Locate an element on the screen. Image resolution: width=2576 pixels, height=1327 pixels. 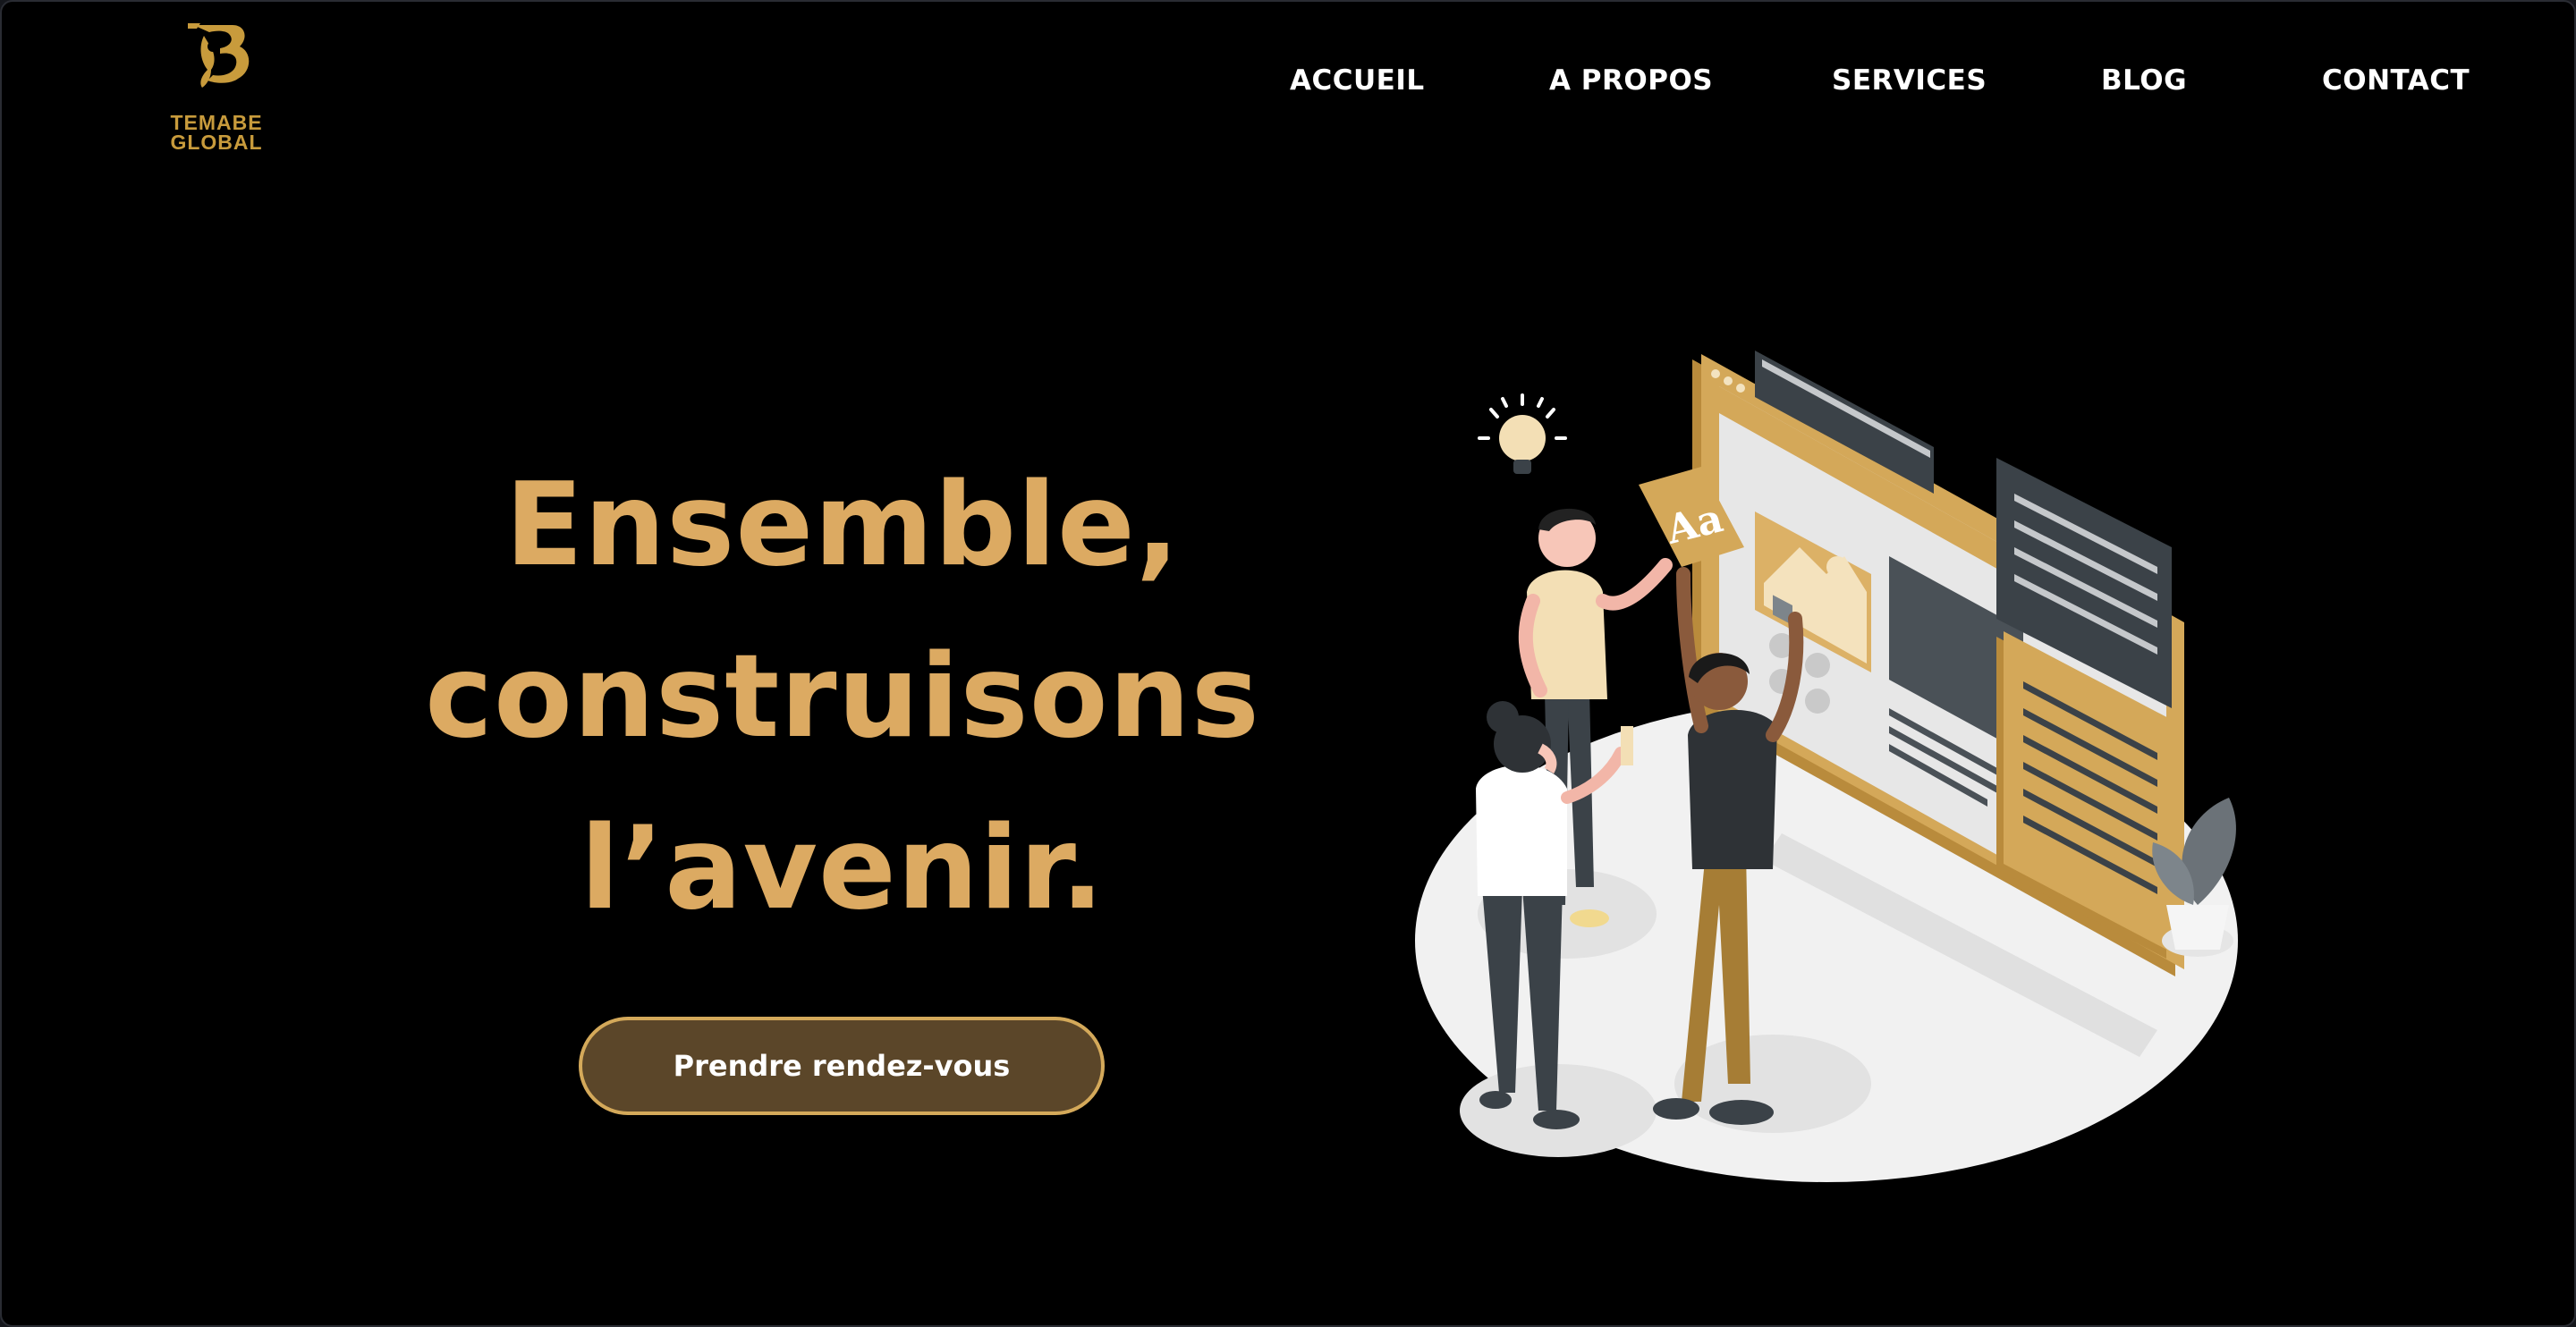
hero-title-line-2: construisons is located at coordinates (842, 697).